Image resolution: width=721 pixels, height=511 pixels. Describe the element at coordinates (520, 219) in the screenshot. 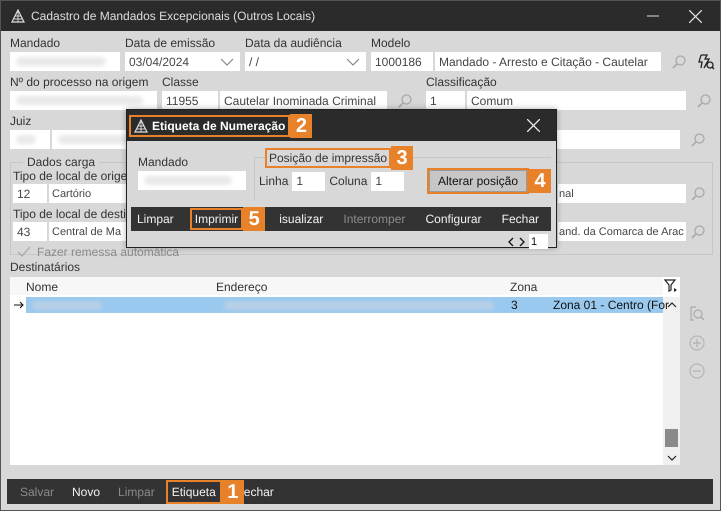

I see `toolbar-button: Fechar` at that location.